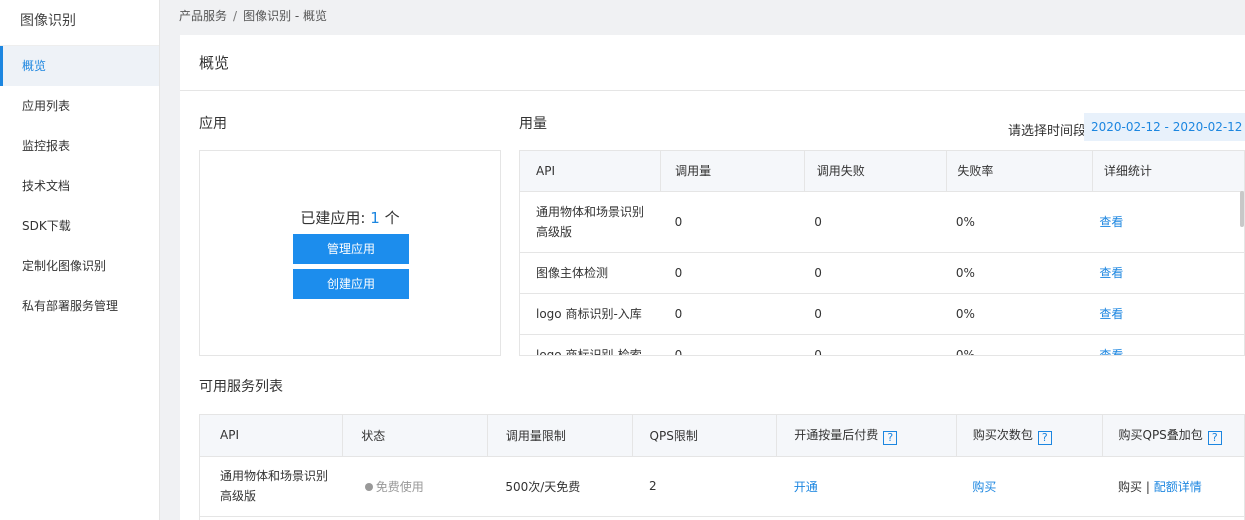 This screenshot has height=520, width=1245. What do you see at coordinates (1130, 487) in the screenshot?
I see `buy-qps-link: 购买` at bounding box center [1130, 487].